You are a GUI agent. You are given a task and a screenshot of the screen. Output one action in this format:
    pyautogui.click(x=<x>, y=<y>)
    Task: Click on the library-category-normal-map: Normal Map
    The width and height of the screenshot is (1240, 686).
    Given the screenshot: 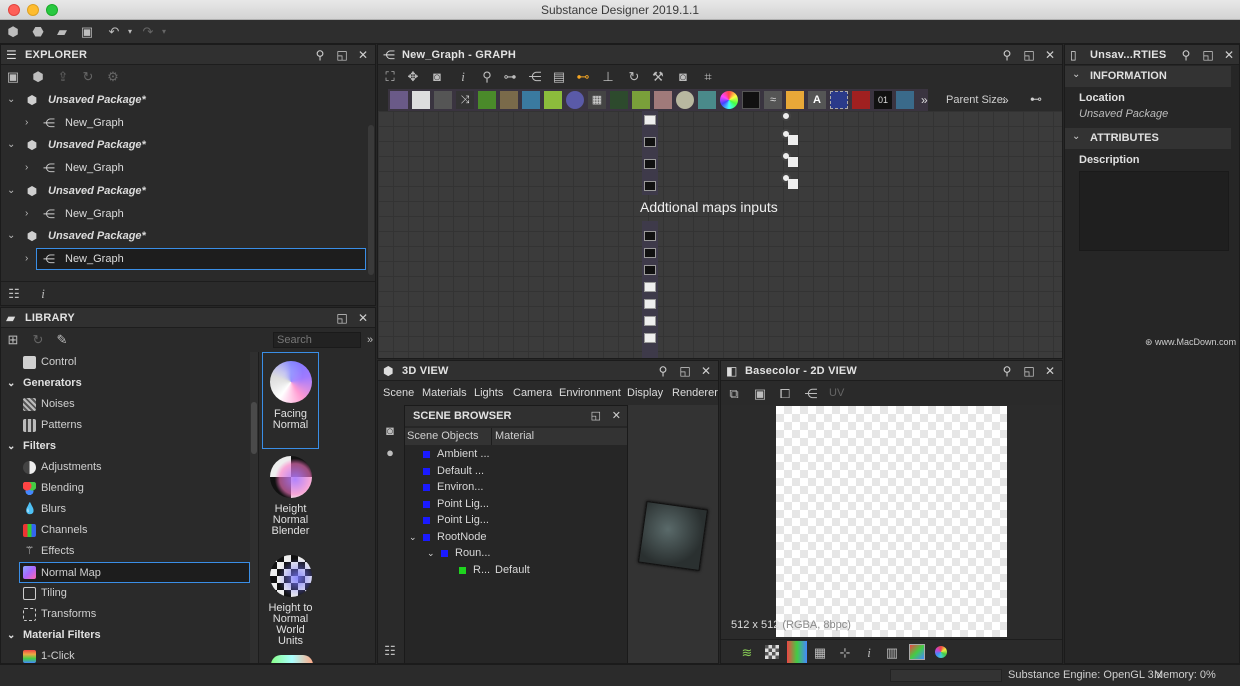 What is the action you would take?
    pyautogui.click(x=134, y=572)
    